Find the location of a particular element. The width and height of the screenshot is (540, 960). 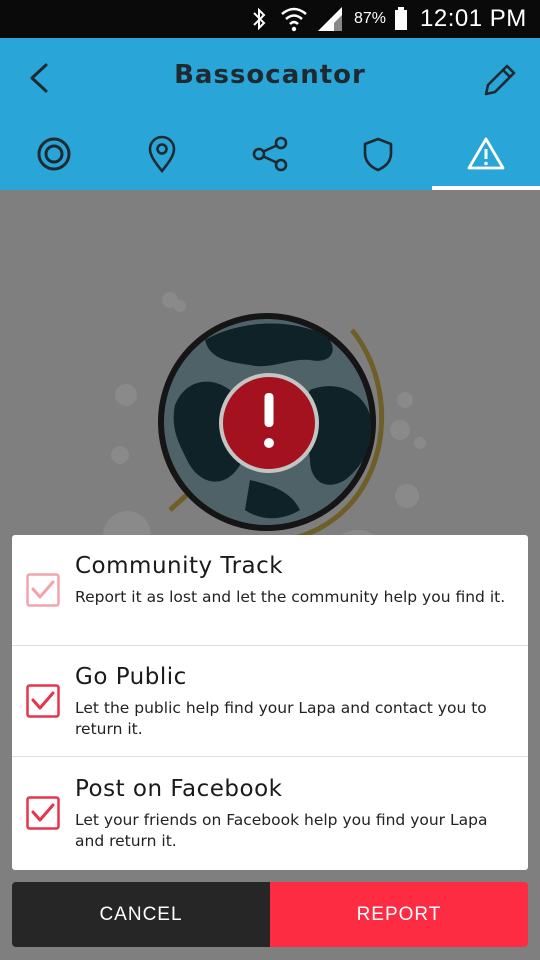

tab-tracking is located at coordinates (54, 154).